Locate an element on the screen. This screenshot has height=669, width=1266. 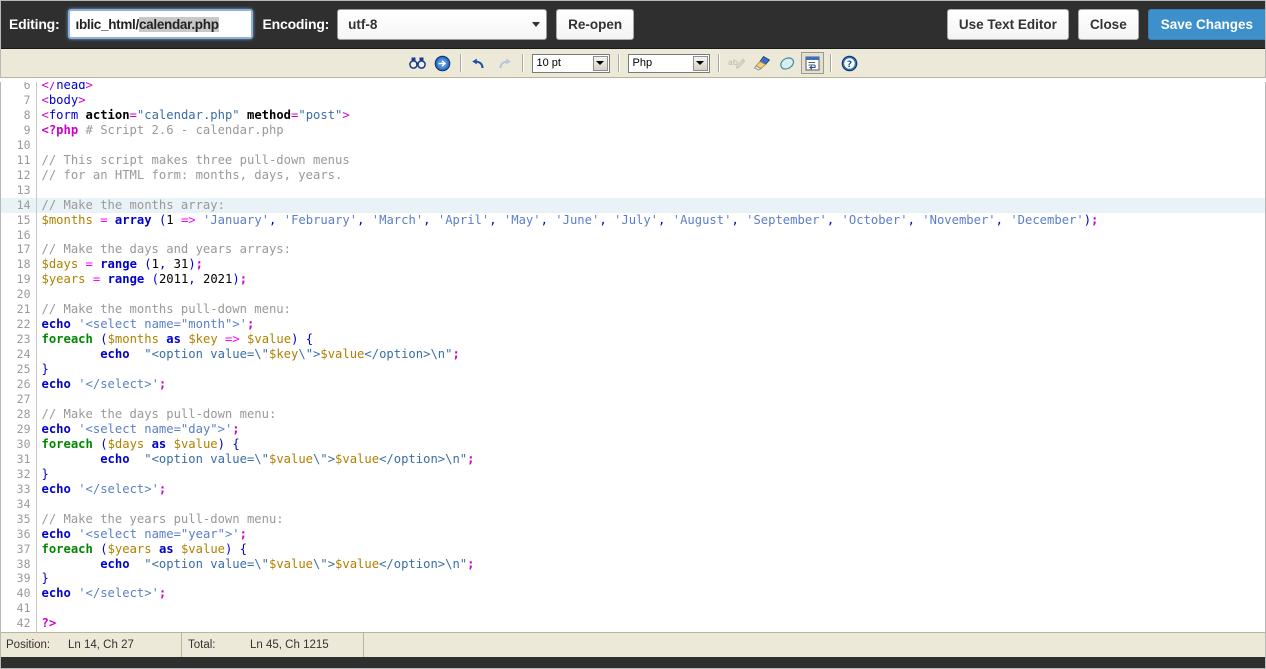
token-foreach: foreach is located at coordinates (67, 443).